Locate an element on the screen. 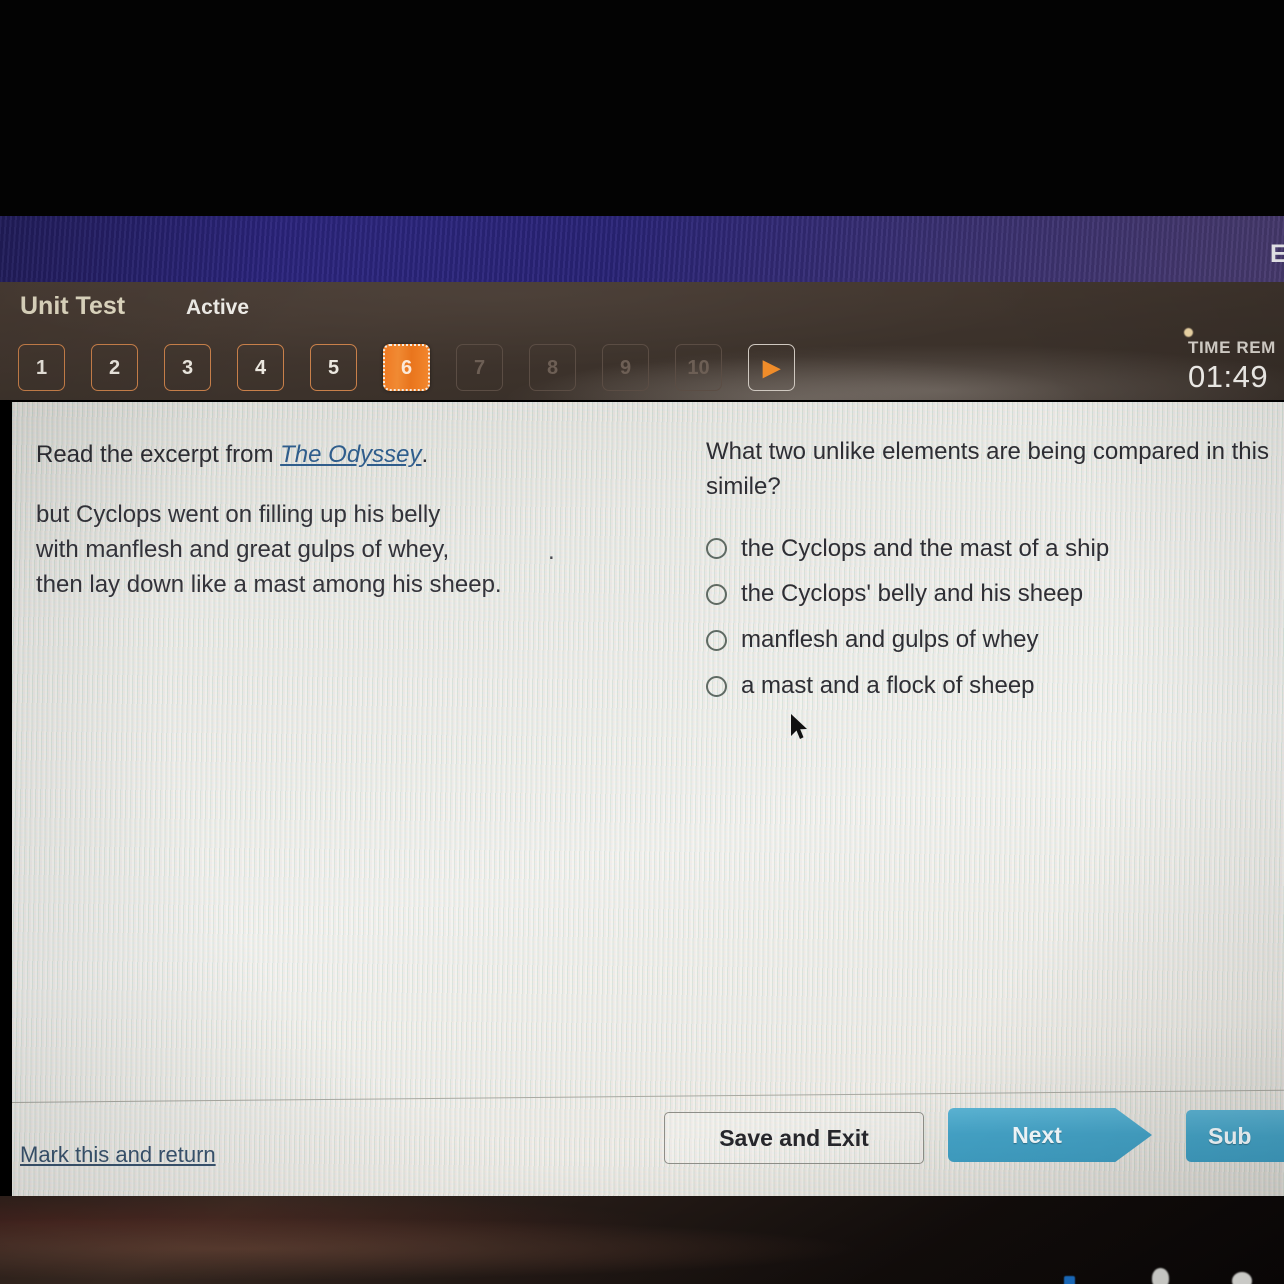 The width and height of the screenshot is (1284, 1284). excerpt-trailing-mark: . is located at coordinates (551, 551).